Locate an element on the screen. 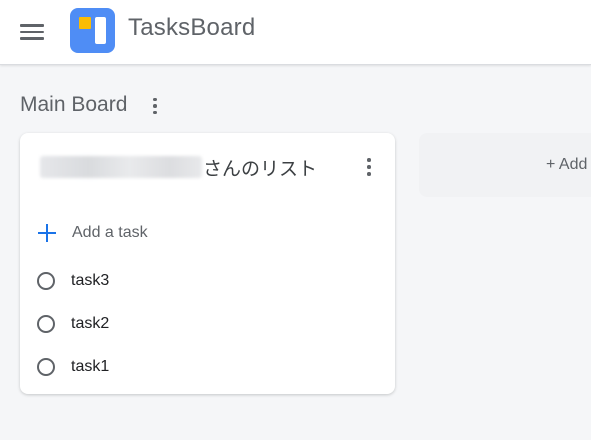  add-task-label: Add a task is located at coordinates (110, 232).